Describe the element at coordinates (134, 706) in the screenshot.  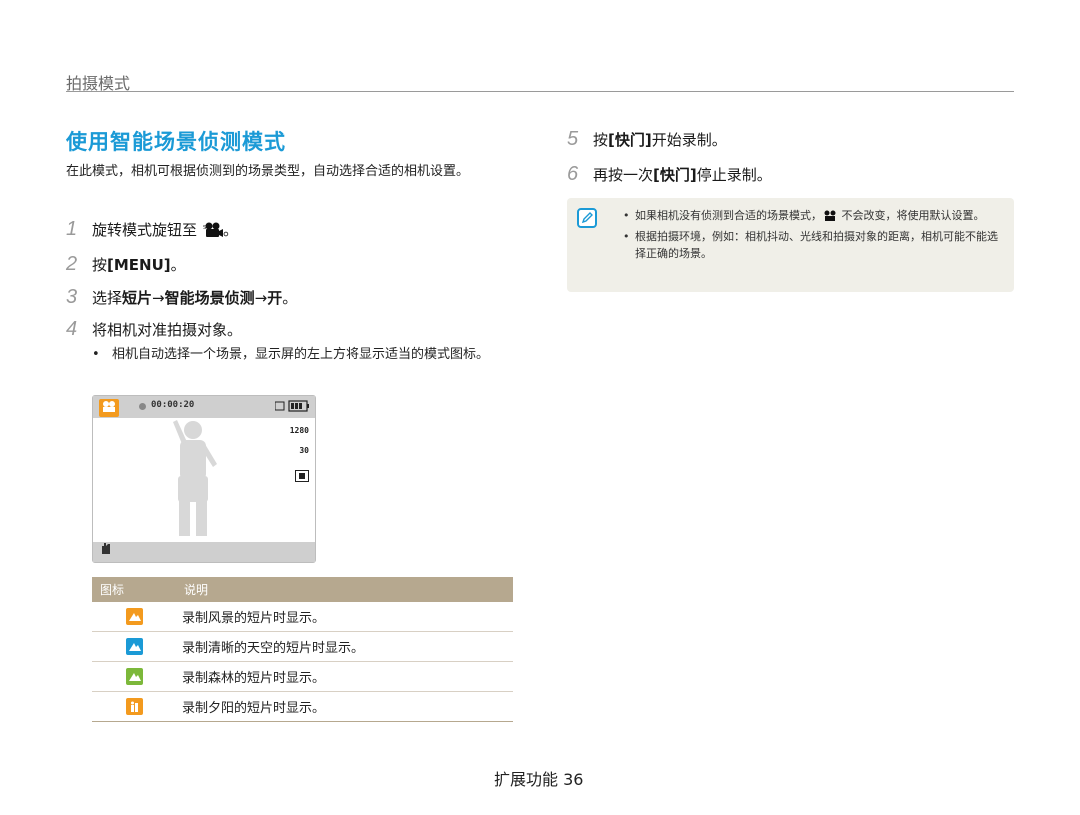
I see `sunset-icon` at that location.